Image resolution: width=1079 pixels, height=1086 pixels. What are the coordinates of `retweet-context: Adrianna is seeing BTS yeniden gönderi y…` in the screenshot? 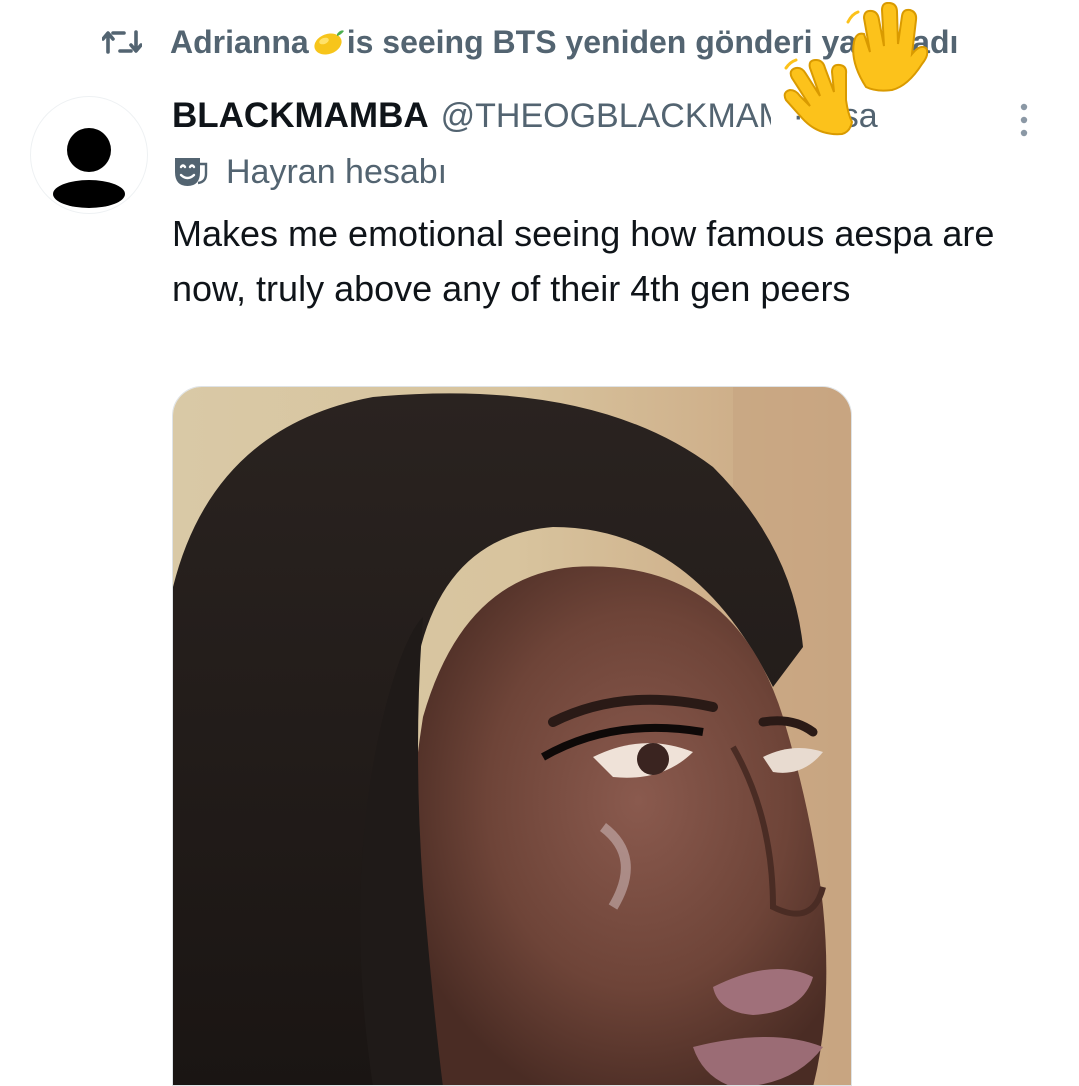 It's located at (529, 42).